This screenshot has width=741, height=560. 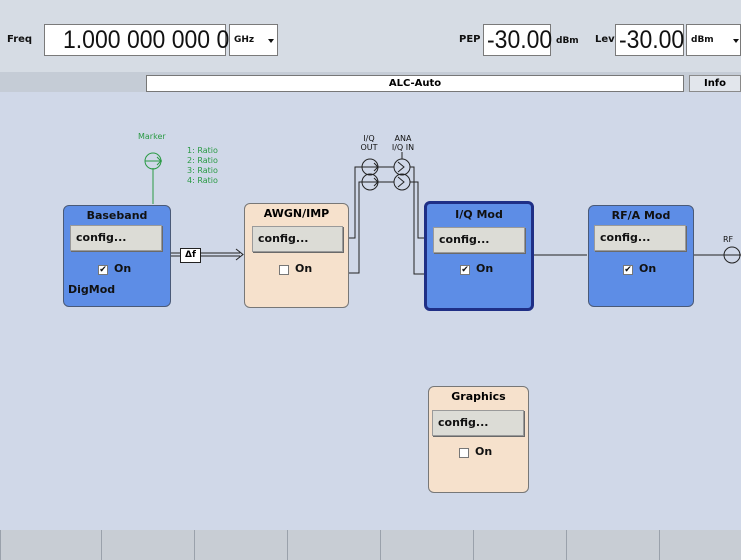 What do you see at coordinates (284, 270) in the screenshot?
I see `awgn-on-checkbox` at bounding box center [284, 270].